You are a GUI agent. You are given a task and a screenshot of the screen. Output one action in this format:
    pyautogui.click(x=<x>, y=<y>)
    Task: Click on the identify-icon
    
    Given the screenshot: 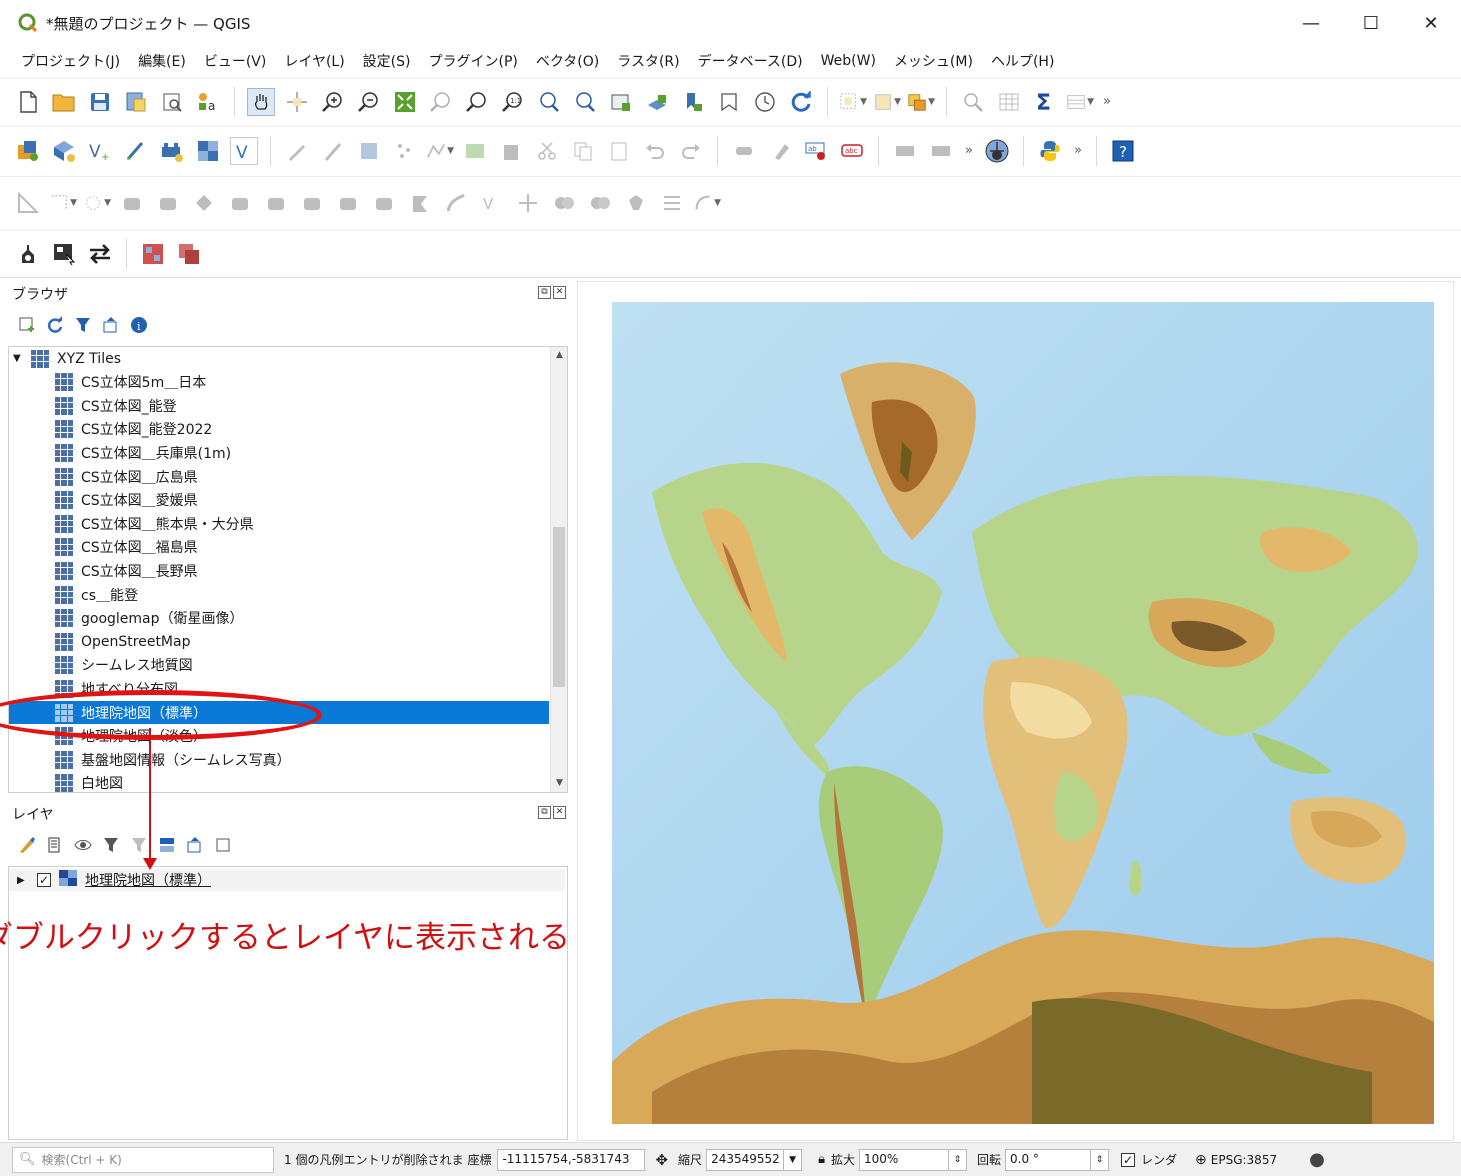 What is the action you would take?
    pyautogui.click(x=973, y=102)
    